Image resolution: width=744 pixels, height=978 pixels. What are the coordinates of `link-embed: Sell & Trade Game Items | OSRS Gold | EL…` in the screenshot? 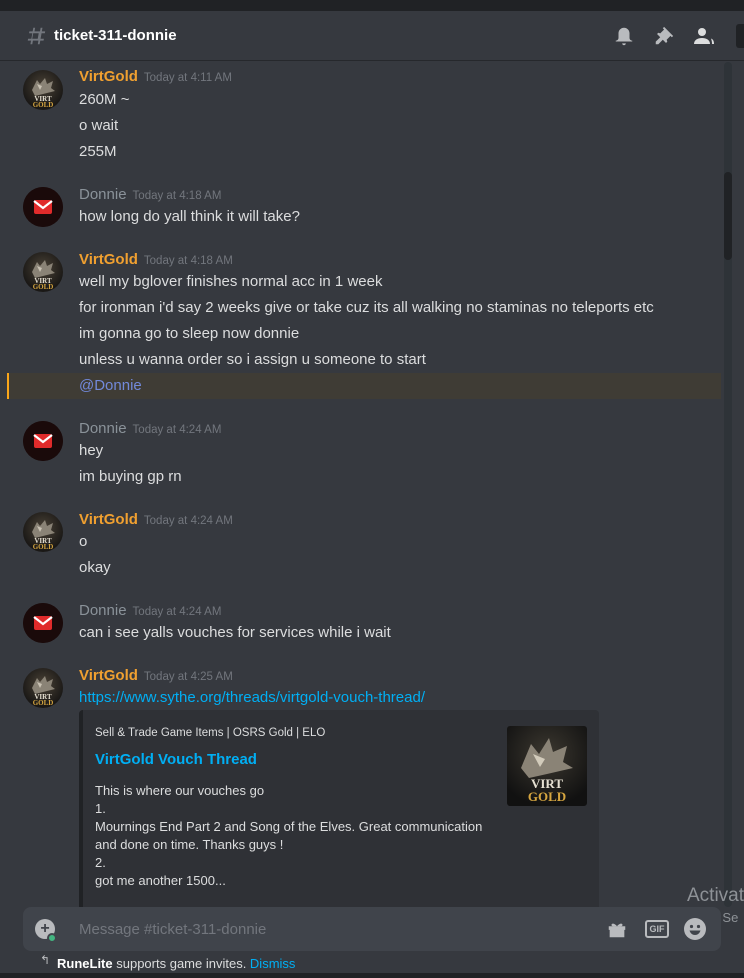 It's located at (339, 808).